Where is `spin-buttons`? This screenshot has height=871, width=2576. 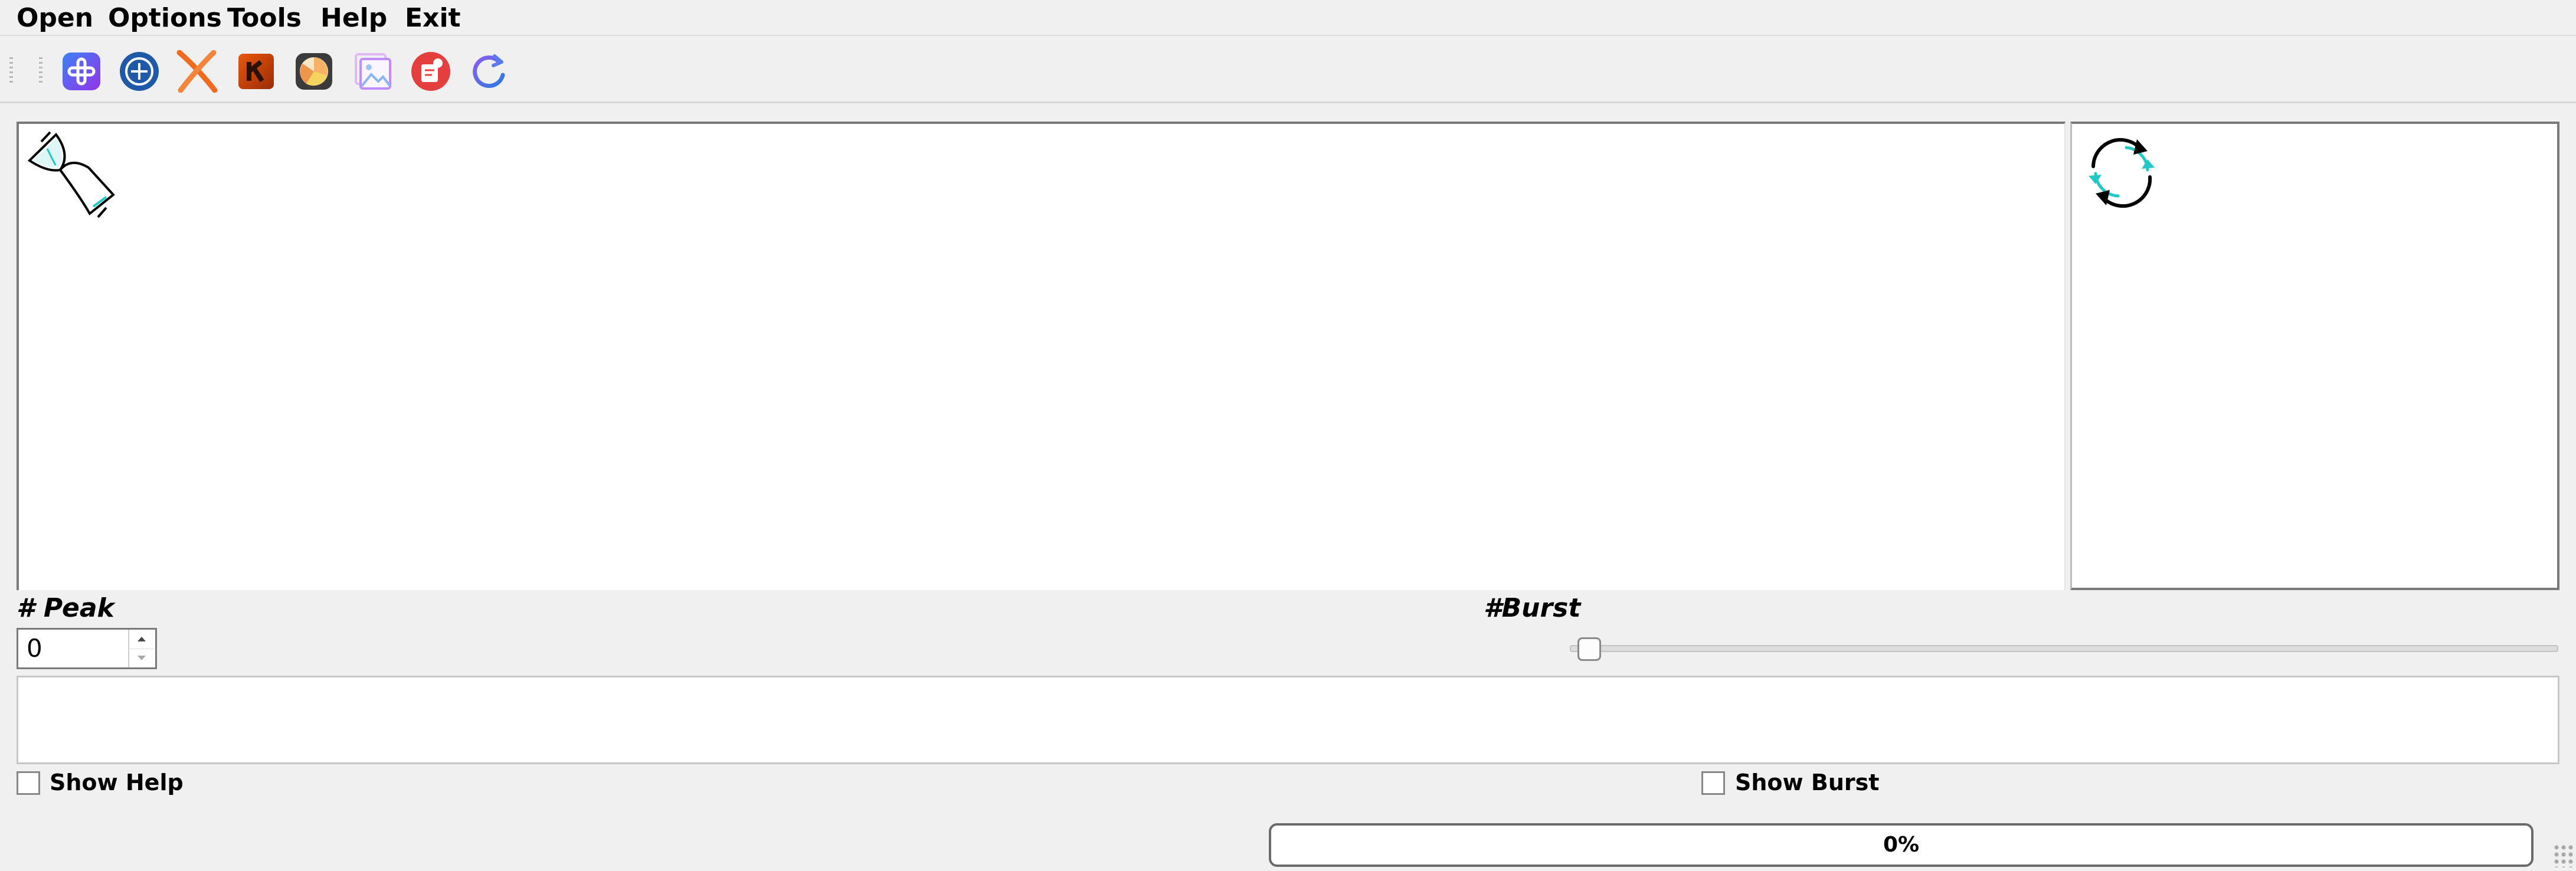
spin-buttons is located at coordinates (141, 648).